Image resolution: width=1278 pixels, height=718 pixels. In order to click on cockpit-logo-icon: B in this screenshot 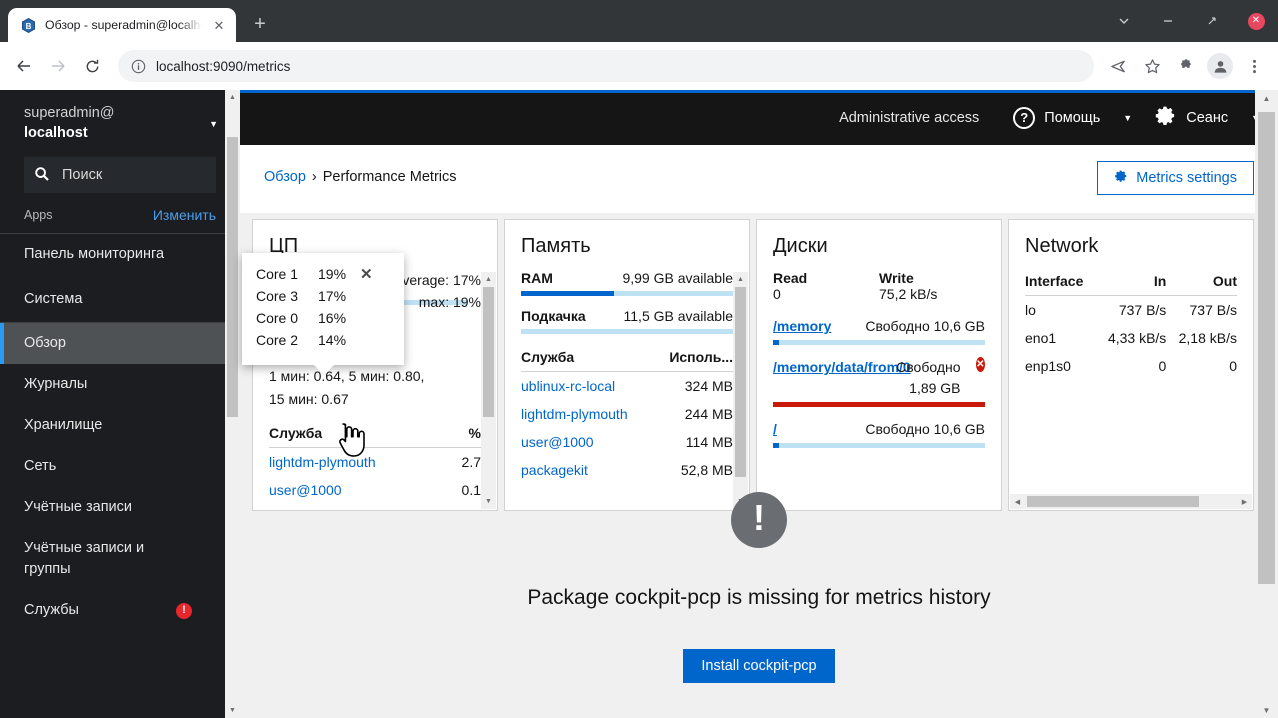, I will do `click(28, 25)`.